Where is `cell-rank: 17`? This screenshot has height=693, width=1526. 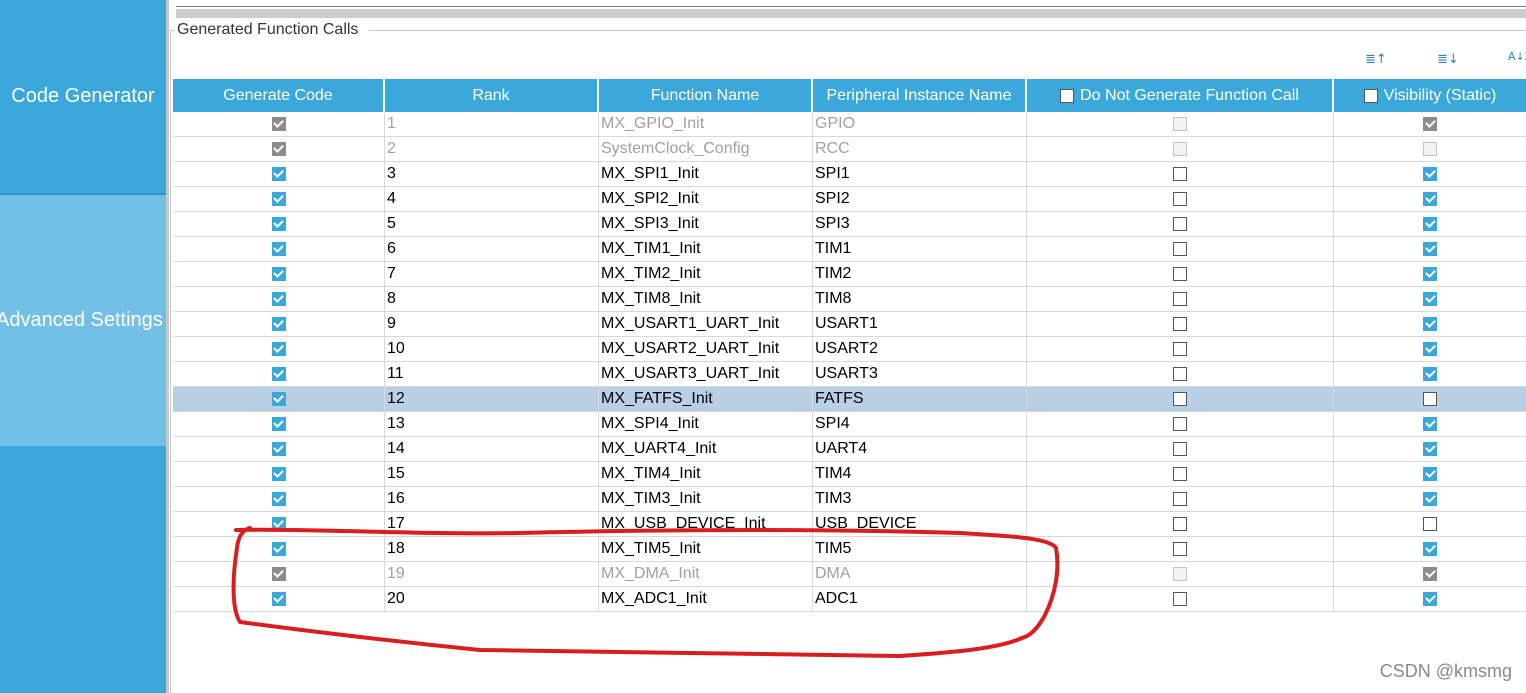
cell-rank: 17 is located at coordinates (492, 524).